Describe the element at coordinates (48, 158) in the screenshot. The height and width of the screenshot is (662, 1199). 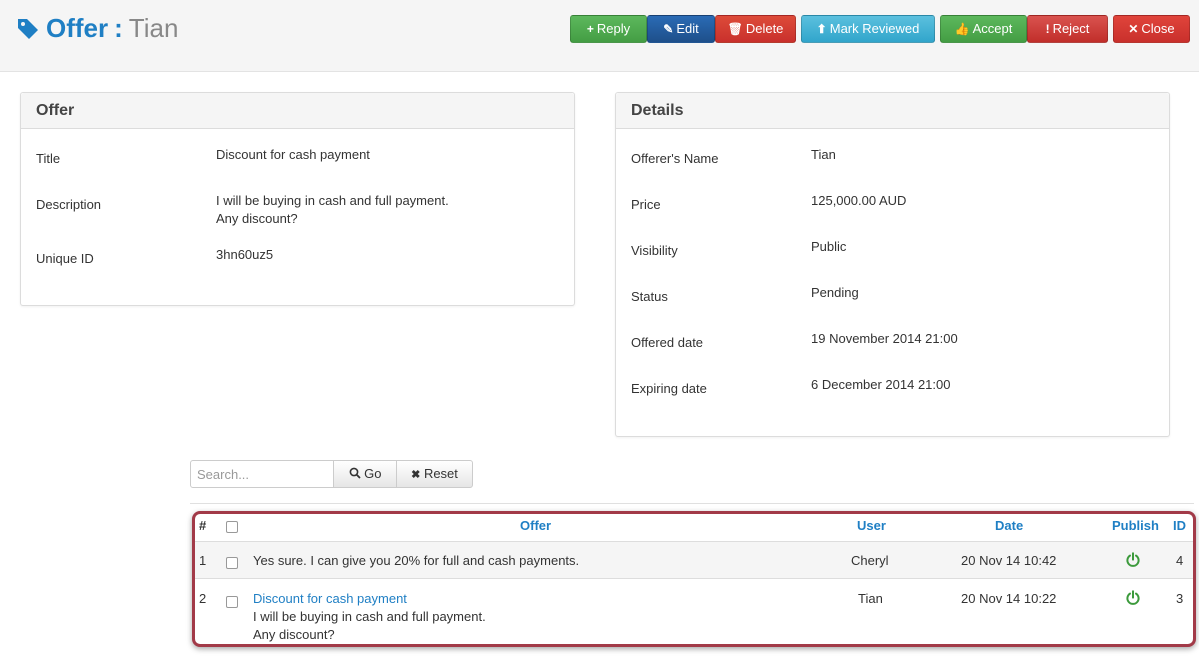
I see `label-title: Title` at that location.